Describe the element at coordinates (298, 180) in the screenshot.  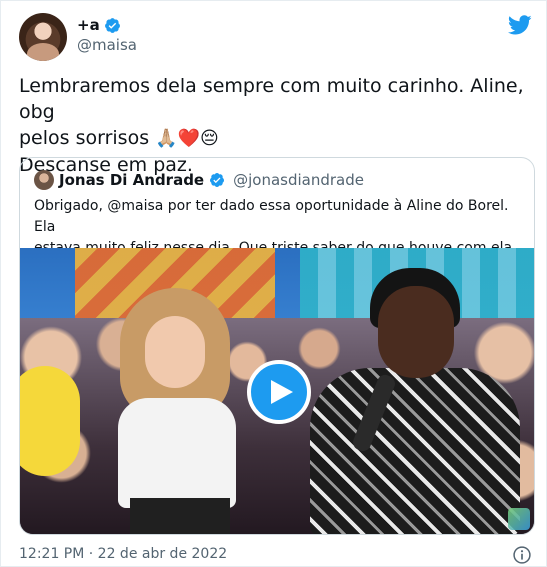
I see `quoted-author-handle: @jonasdiandrade` at that location.